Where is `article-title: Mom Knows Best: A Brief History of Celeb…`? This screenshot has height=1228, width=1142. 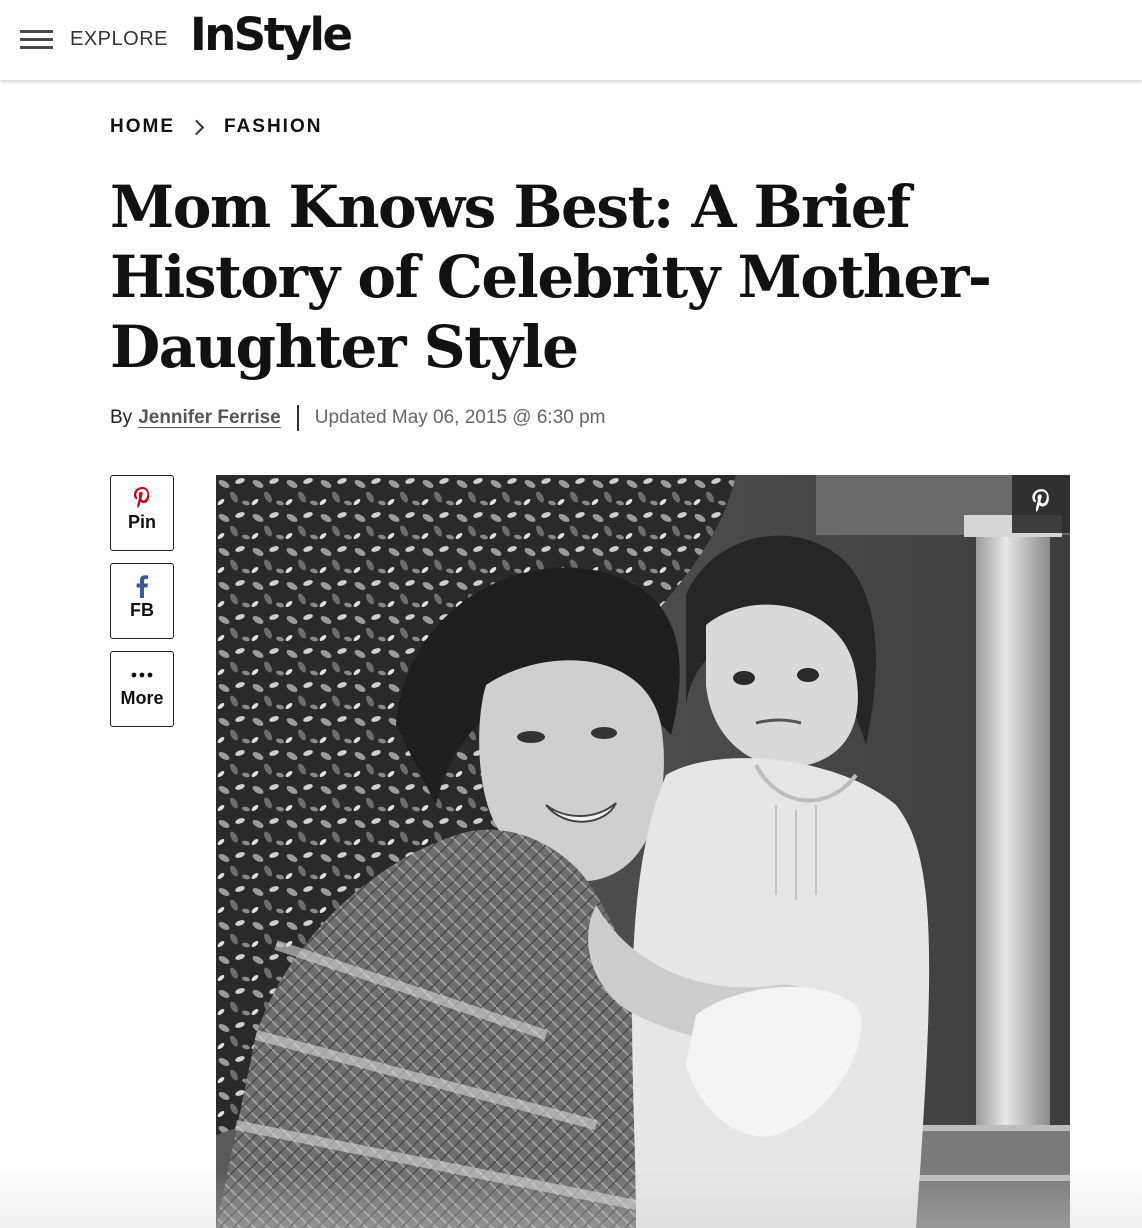
article-title: Mom Knows Best: A Brief History of Celeb… is located at coordinates (551, 277).